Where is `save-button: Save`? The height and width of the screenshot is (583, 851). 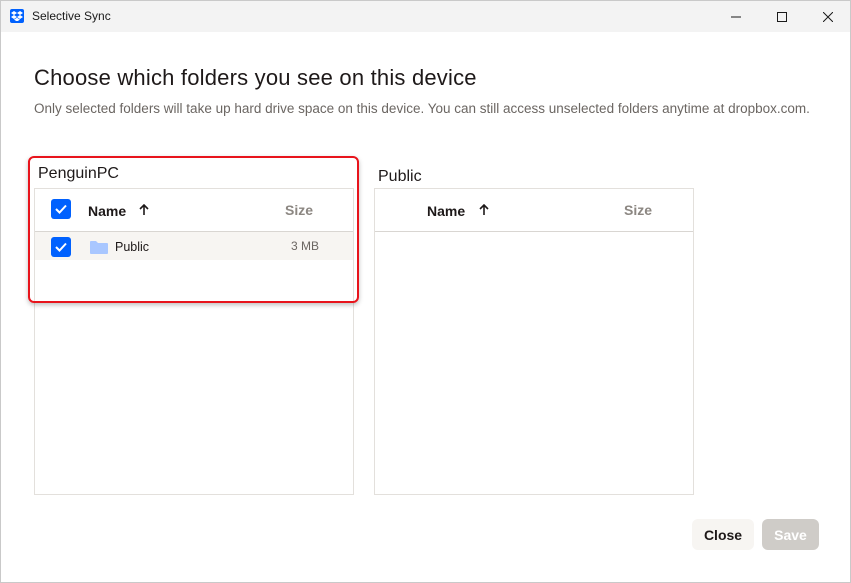
save-button: Save is located at coordinates (790, 534).